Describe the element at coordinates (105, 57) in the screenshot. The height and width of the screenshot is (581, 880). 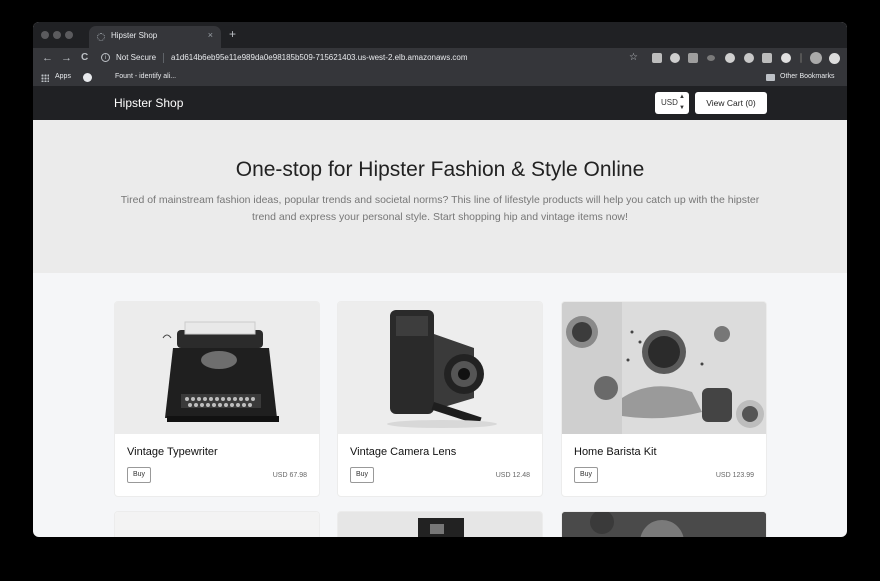
I see `info-icon: i` at that location.